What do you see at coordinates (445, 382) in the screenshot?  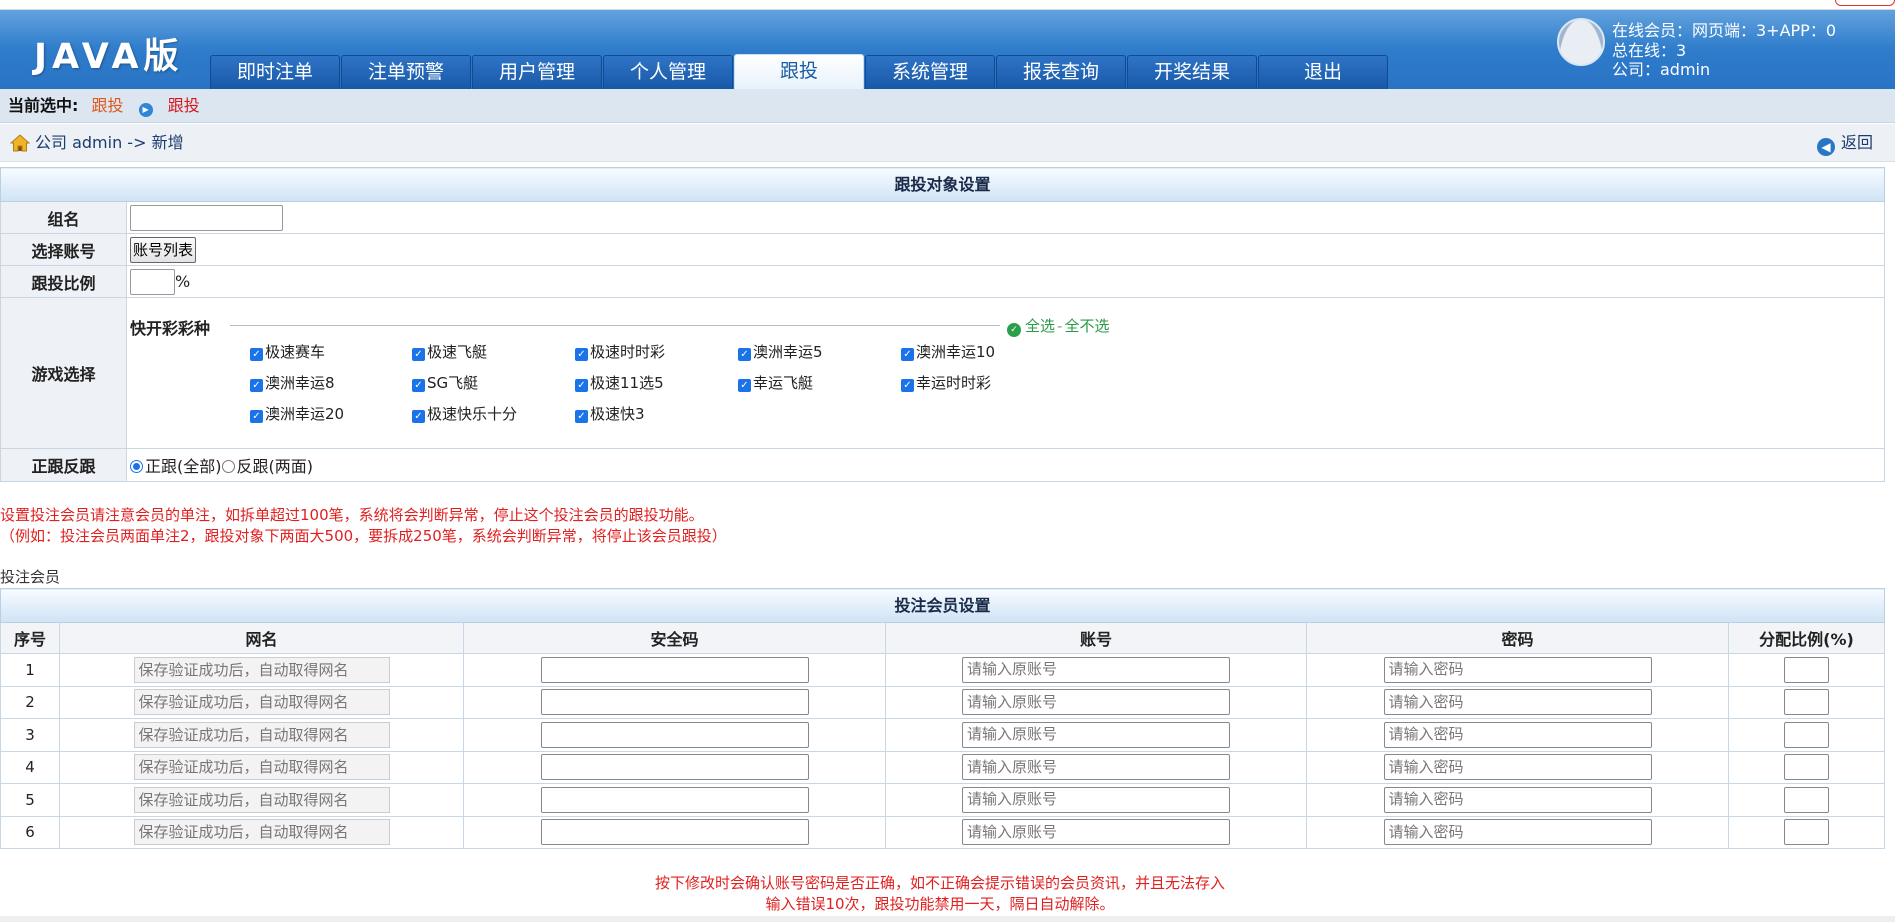 I see `game-option: ✓ SG飞艇` at bounding box center [445, 382].